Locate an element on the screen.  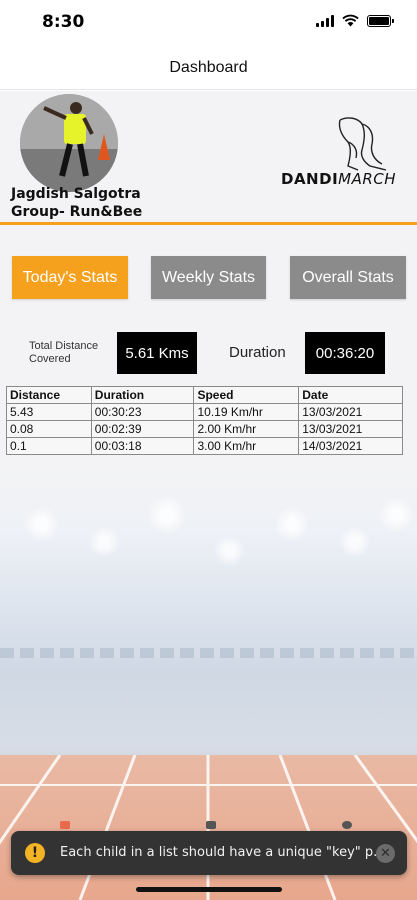
stadium-stands is located at coordinates (208, 653).